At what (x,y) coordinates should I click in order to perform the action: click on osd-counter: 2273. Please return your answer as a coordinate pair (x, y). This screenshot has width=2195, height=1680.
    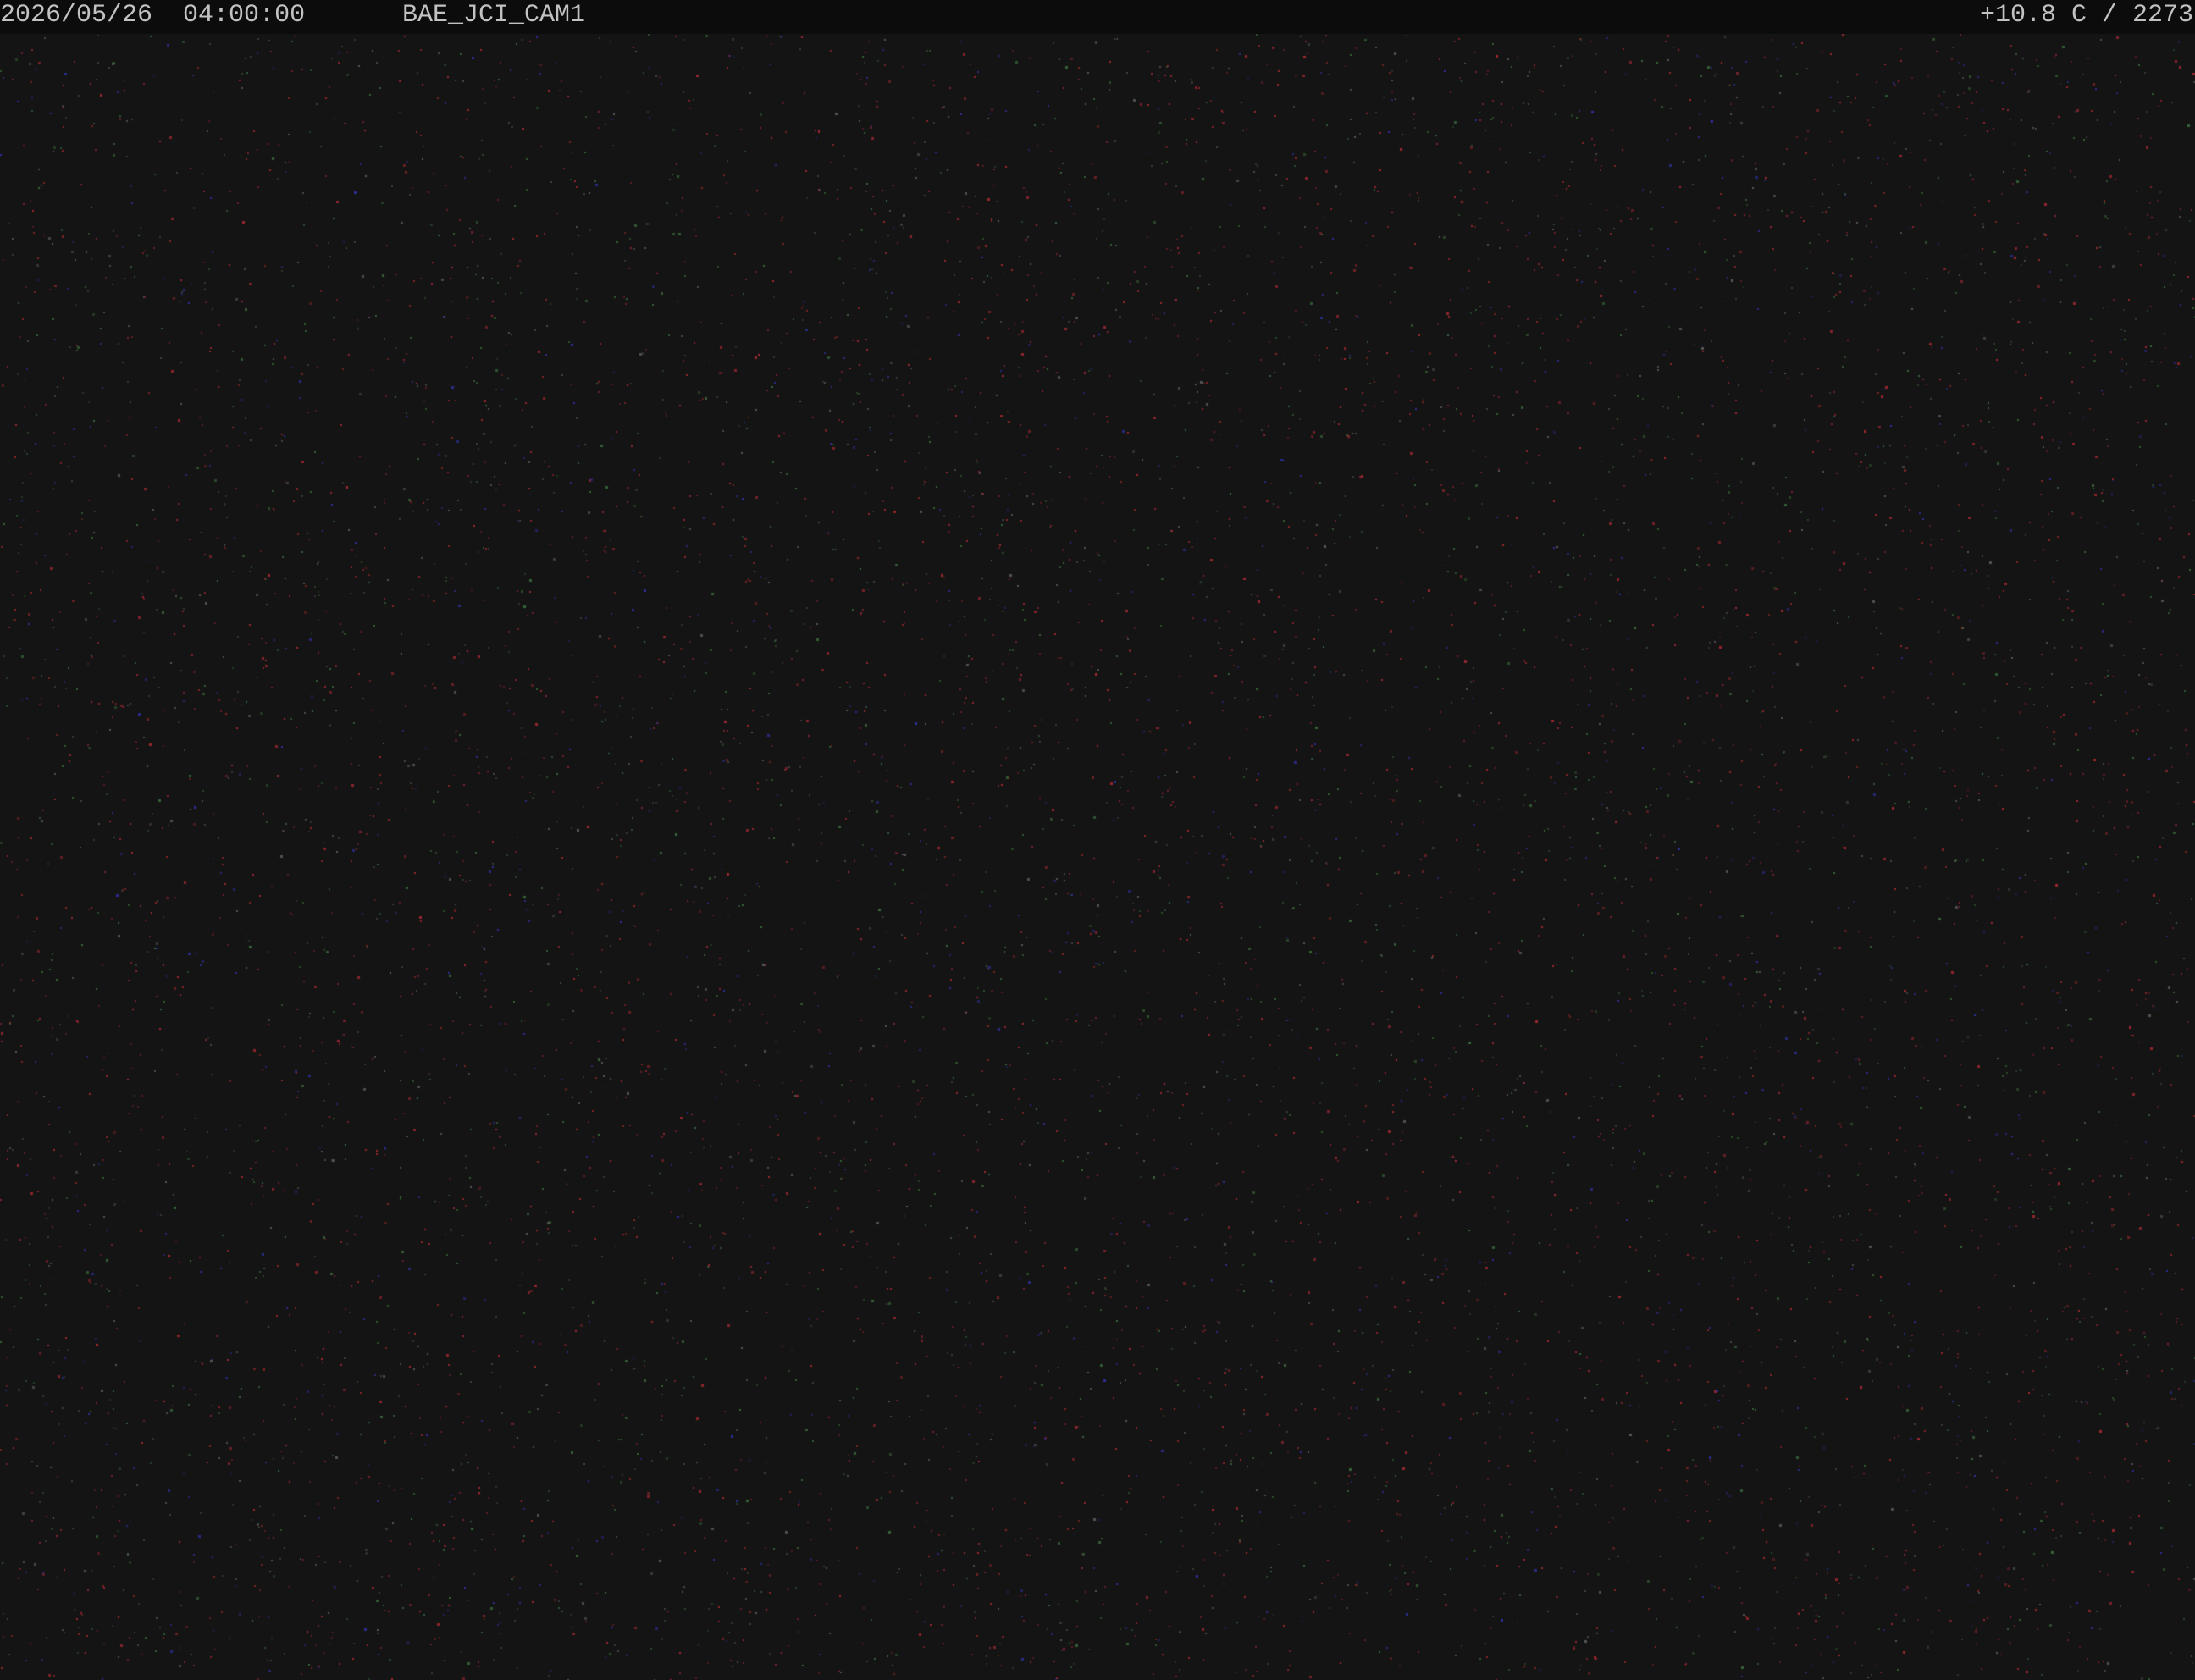
    Looking at the image, I should click on (2162, 15).